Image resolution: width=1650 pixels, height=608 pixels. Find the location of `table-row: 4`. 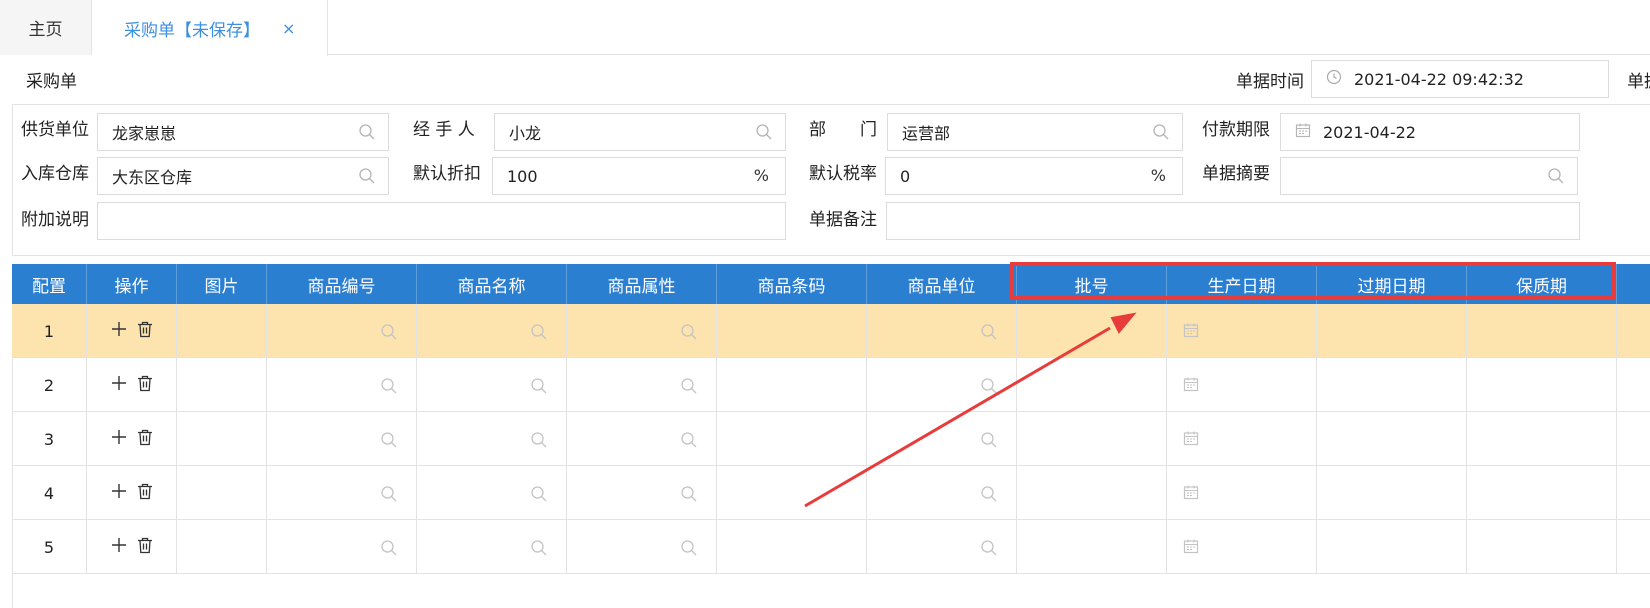

table-row: 4 is located at coordinates (831, 493).